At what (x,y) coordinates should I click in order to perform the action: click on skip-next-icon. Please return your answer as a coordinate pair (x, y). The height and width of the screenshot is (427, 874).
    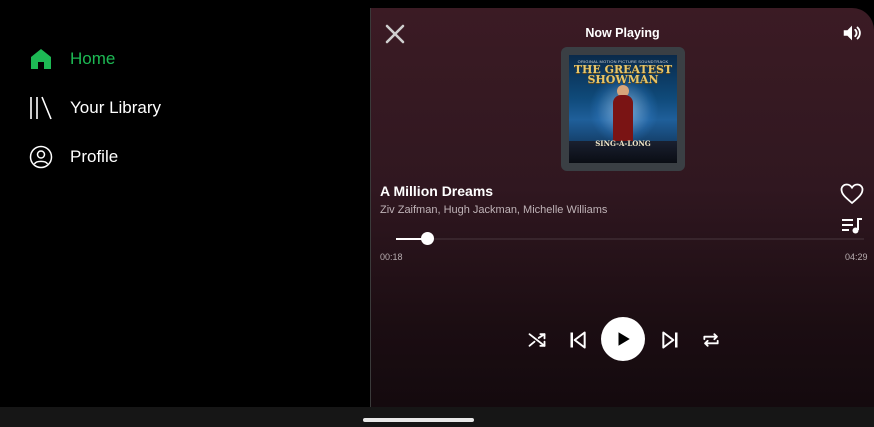
    Looking at the image, I should click on (670, 340).